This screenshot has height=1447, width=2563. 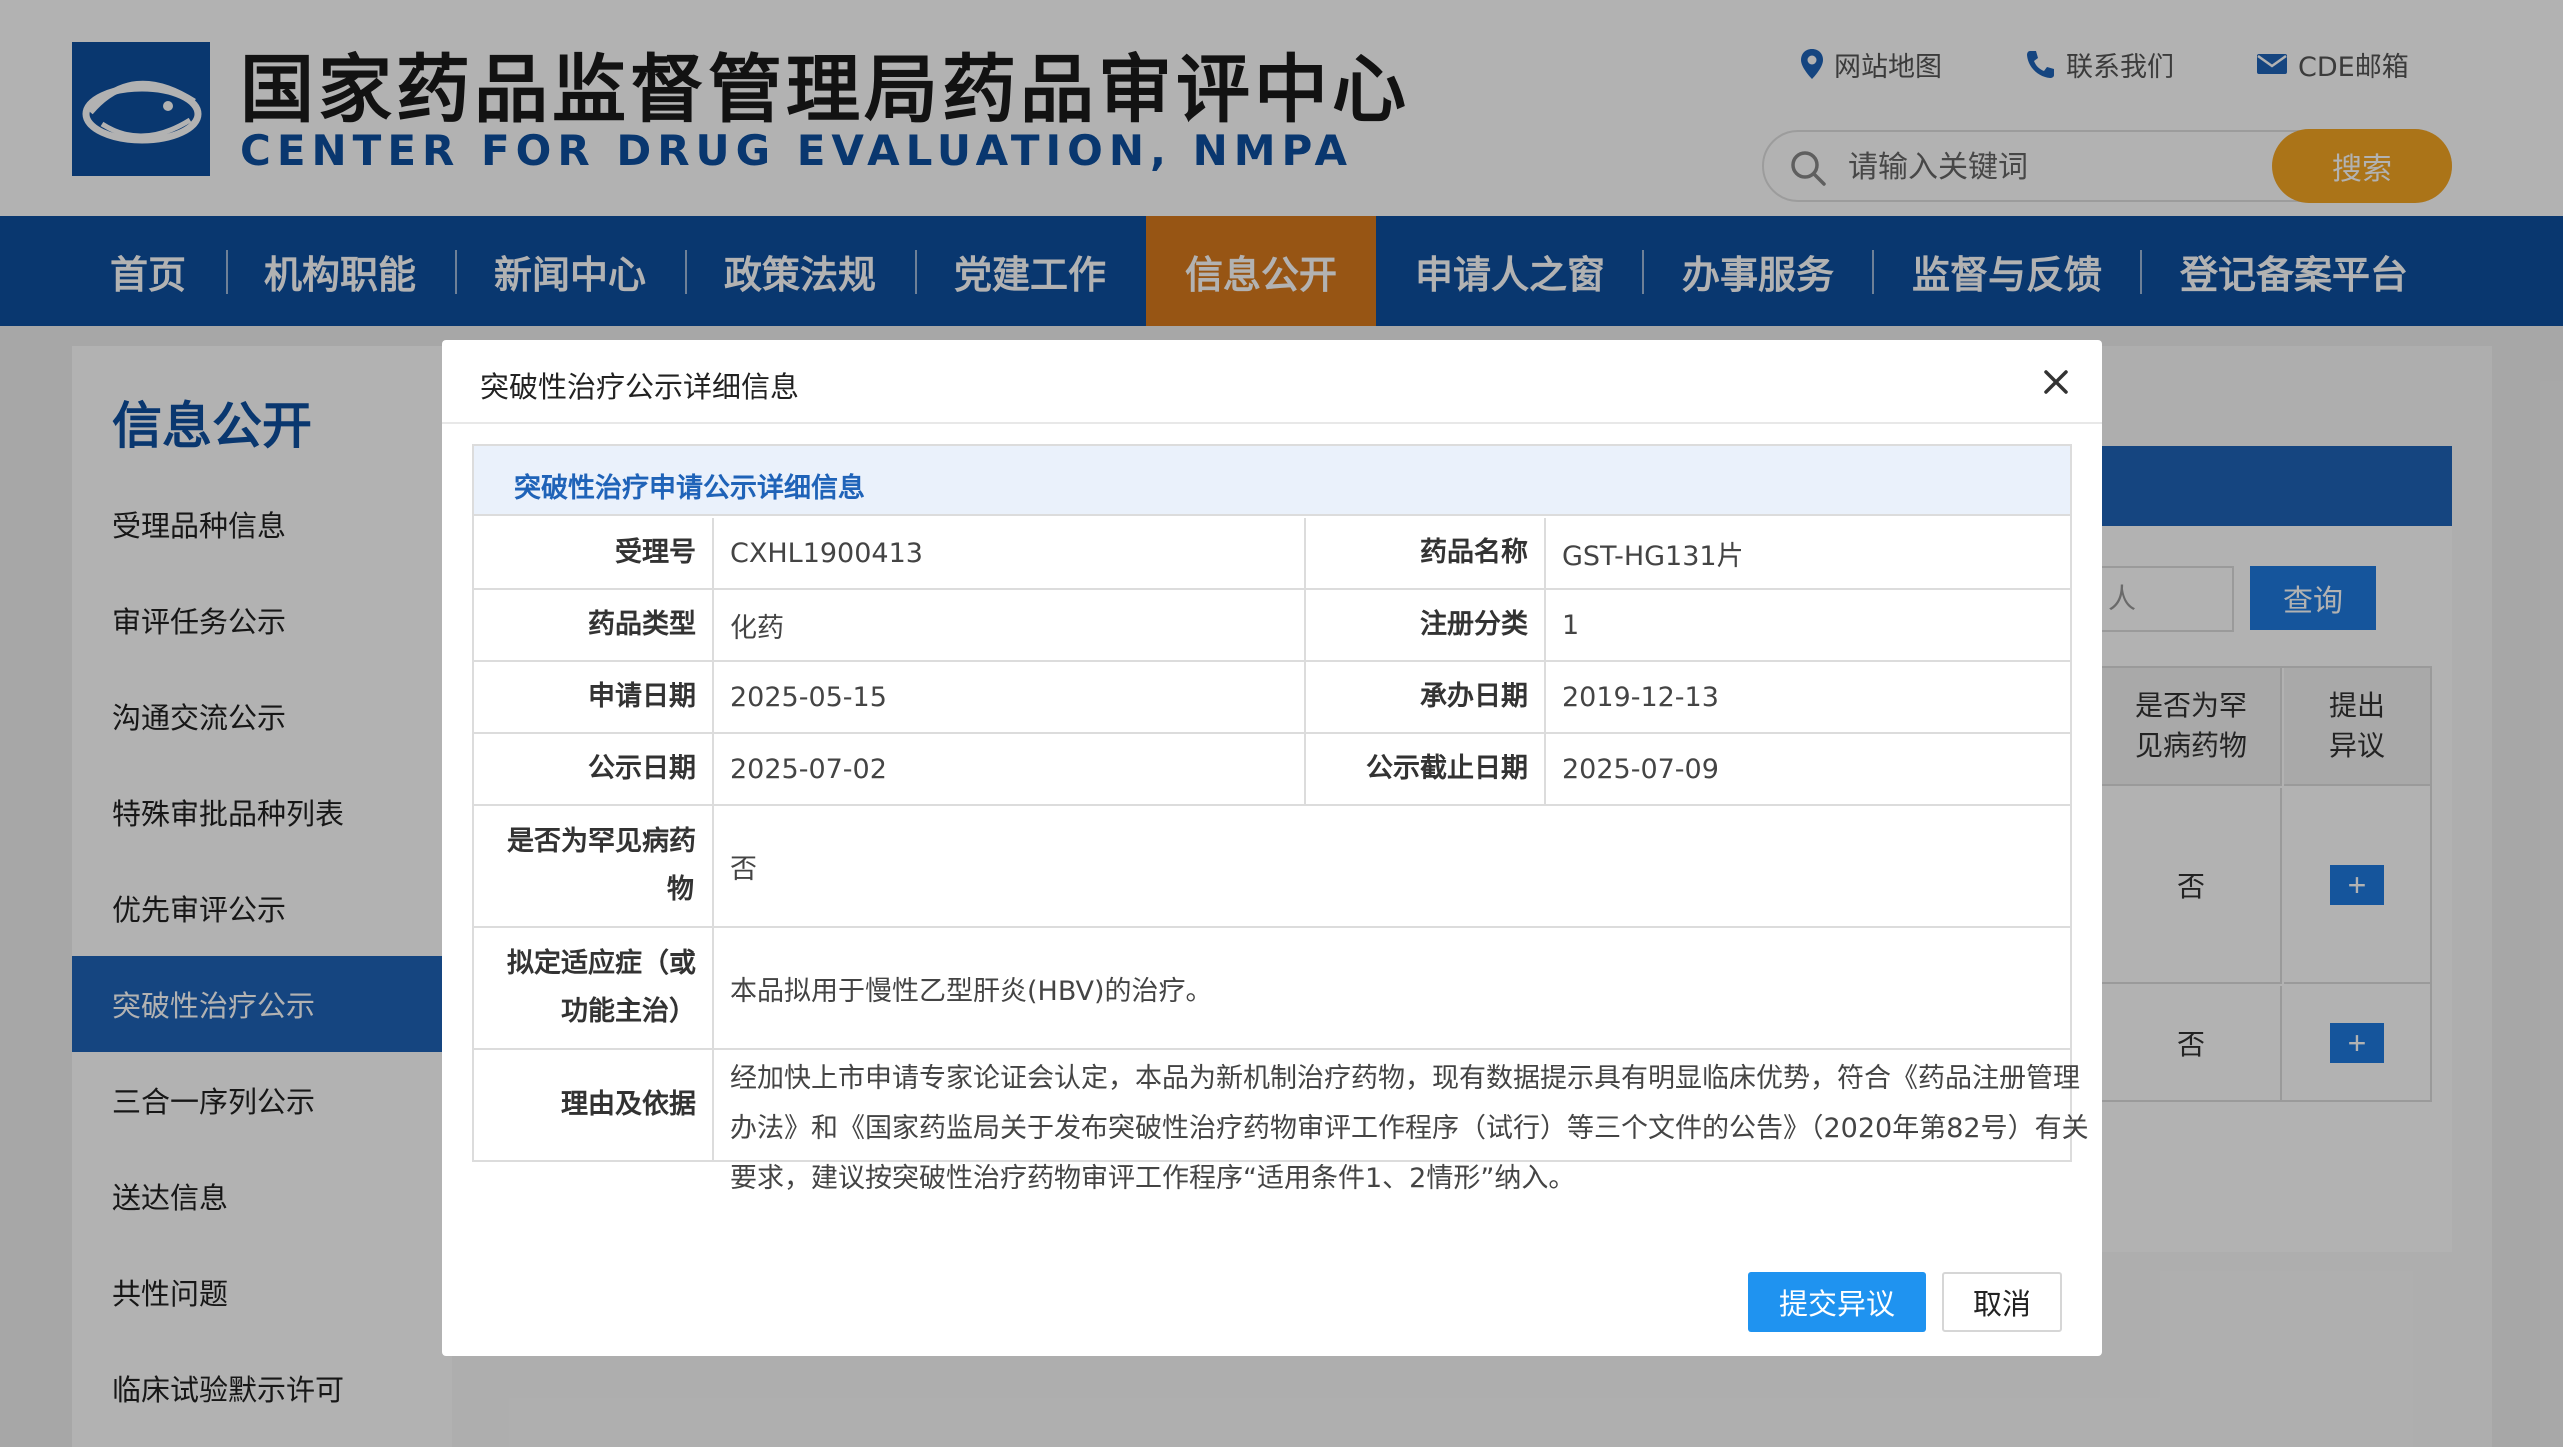 I want to click on label-indication-line1: 拟定适应症（或, so click(x=601, y=963).